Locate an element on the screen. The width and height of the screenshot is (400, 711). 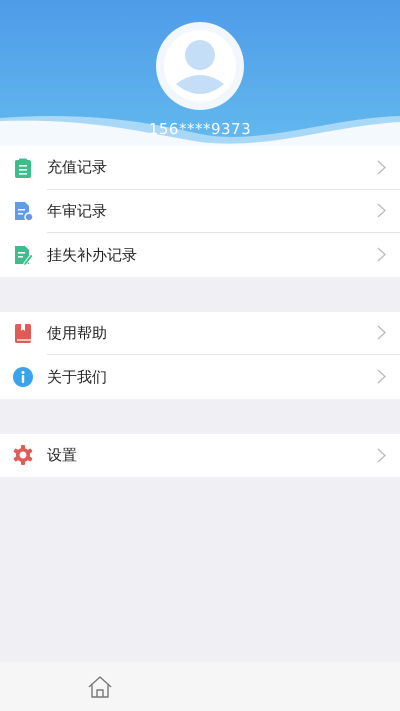
phone-number: 156****9373 is located at coordinates (200, 129).